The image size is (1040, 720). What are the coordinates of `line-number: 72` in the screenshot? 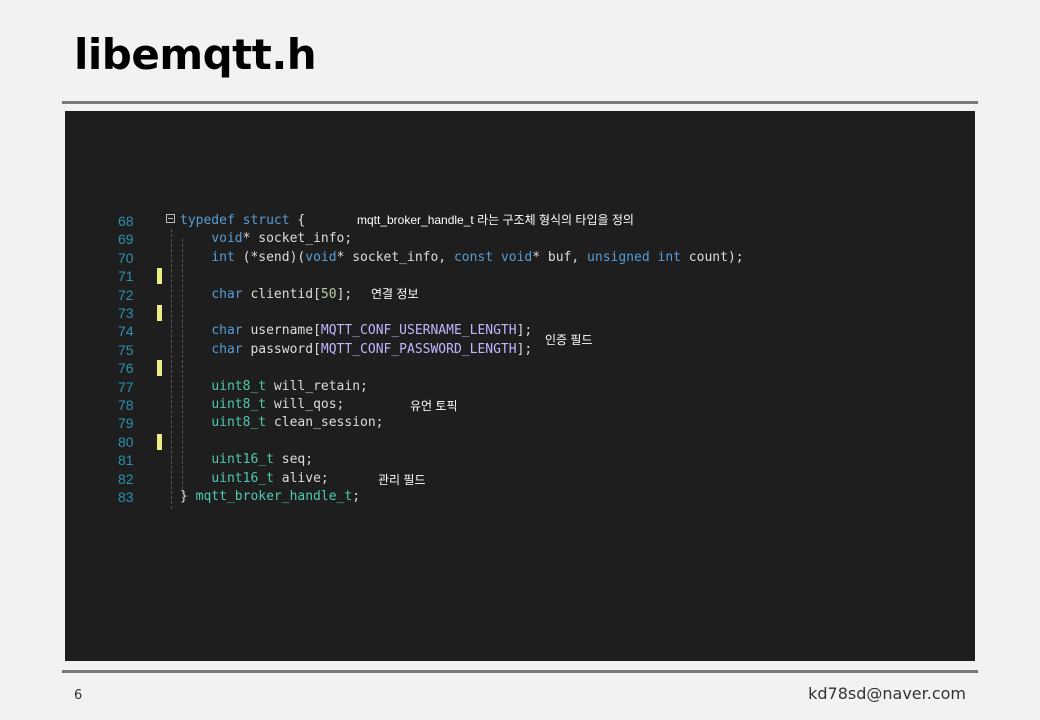 It's located at (126, 294).